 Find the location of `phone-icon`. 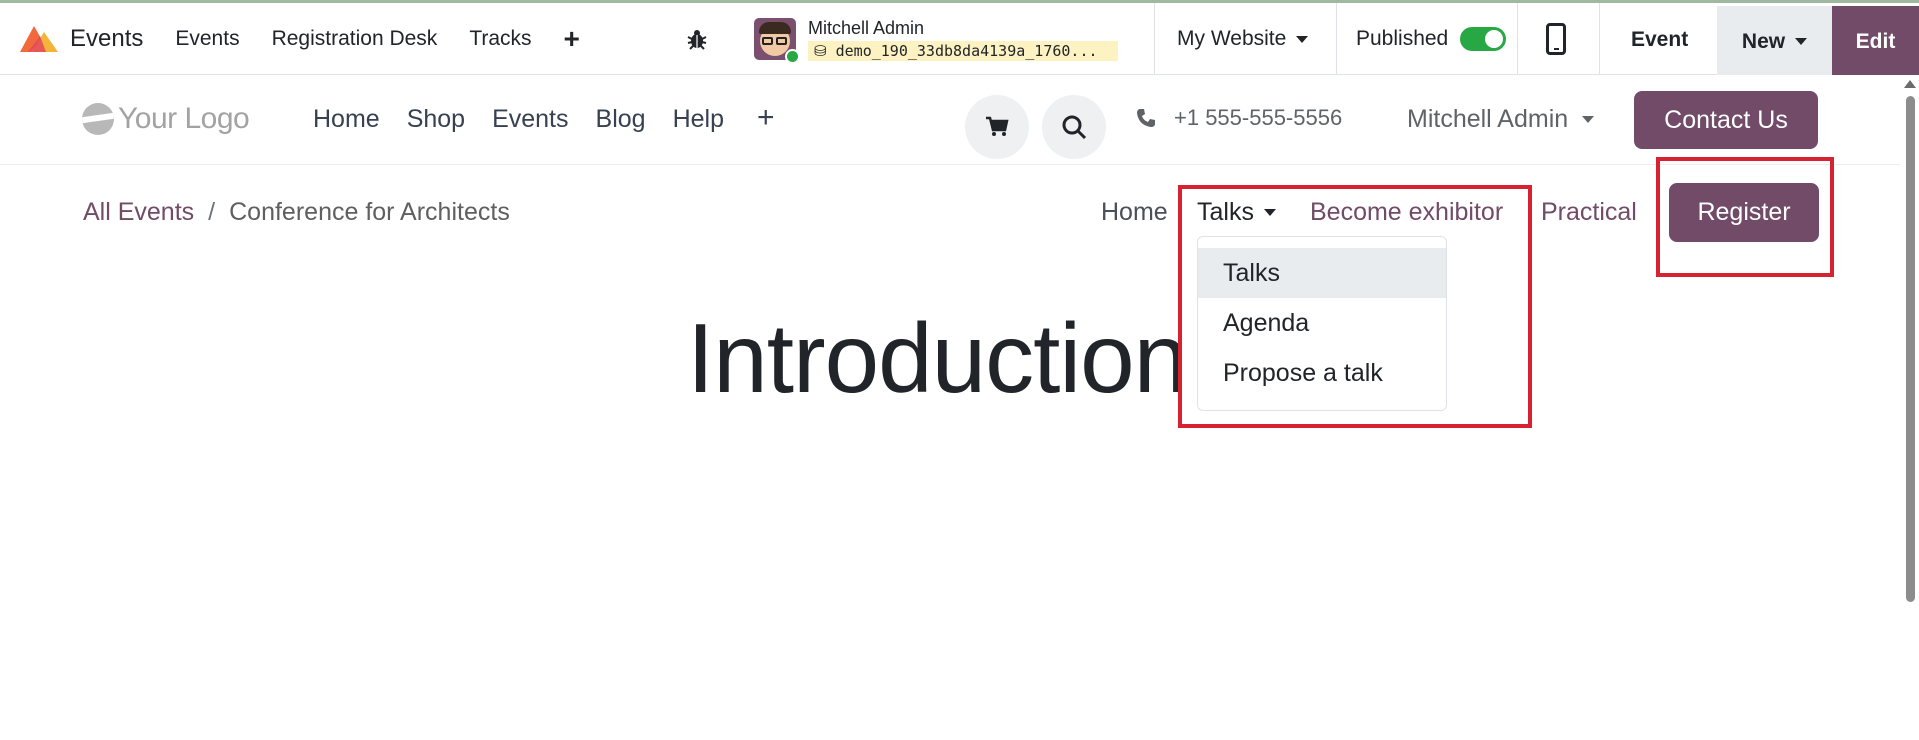

phone-icon is located at coordinates (1146, 118).